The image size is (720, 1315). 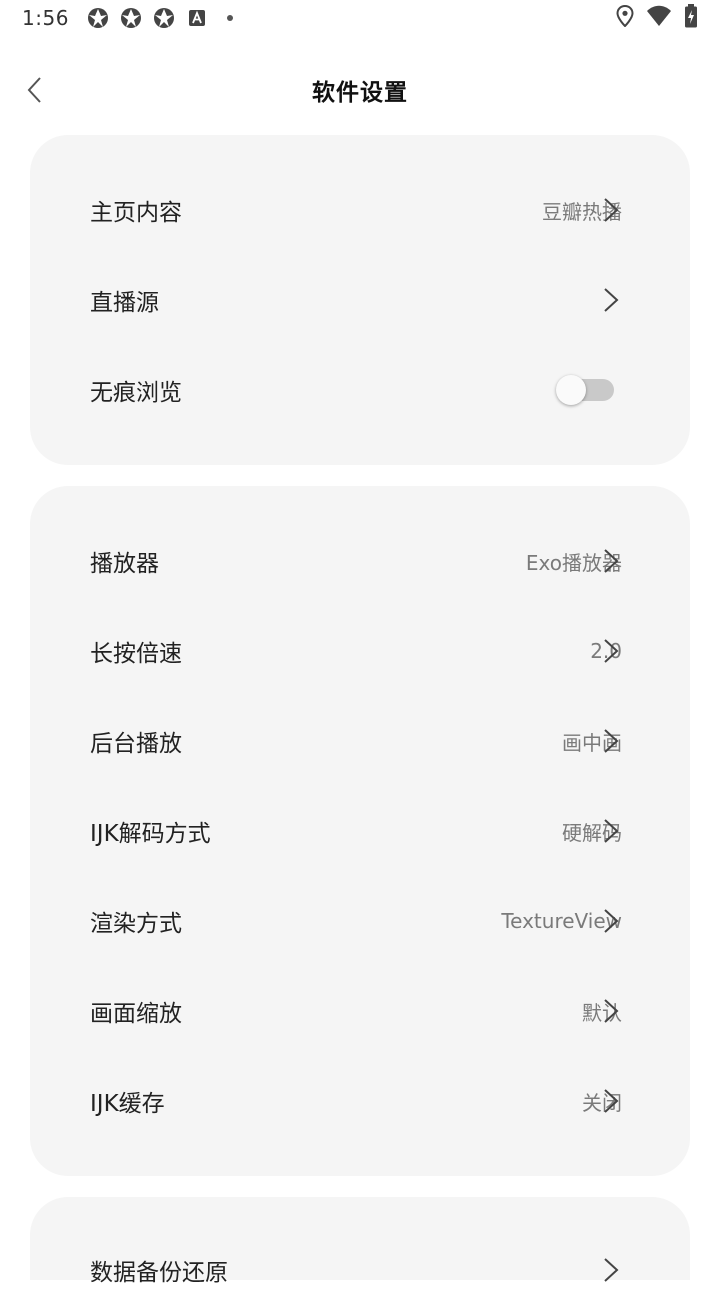 What do you see at coordinates (360, 210) in the screenshot?
I see `settings-row-home-content: 主页内容 豆瓣热播` at bounding box center [360, 210].